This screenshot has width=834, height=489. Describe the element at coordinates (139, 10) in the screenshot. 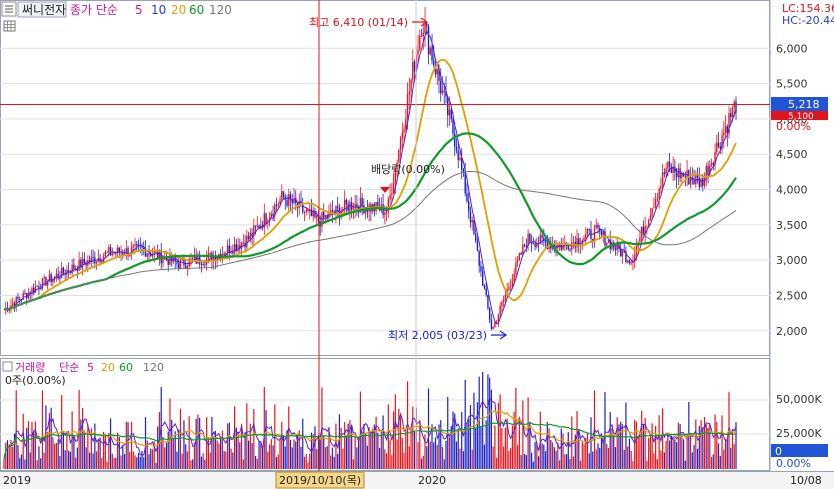

I see `legend-ma5: 5` at that location.